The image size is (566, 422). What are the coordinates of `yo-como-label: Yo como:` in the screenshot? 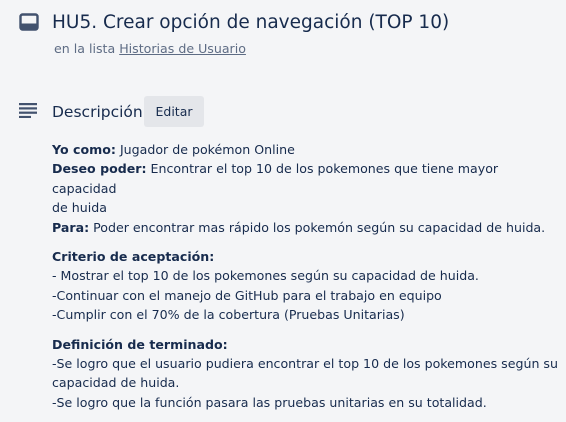 It's located at (84, 149).